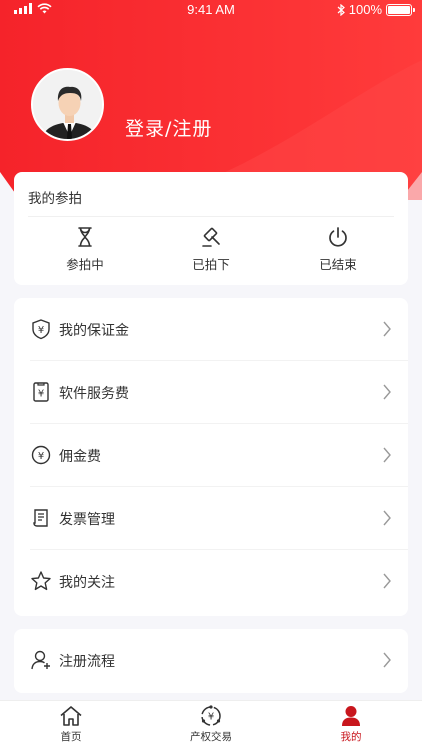 This screenshot has width=422, height=750. I want to click on document-icon, so click(40, 518).